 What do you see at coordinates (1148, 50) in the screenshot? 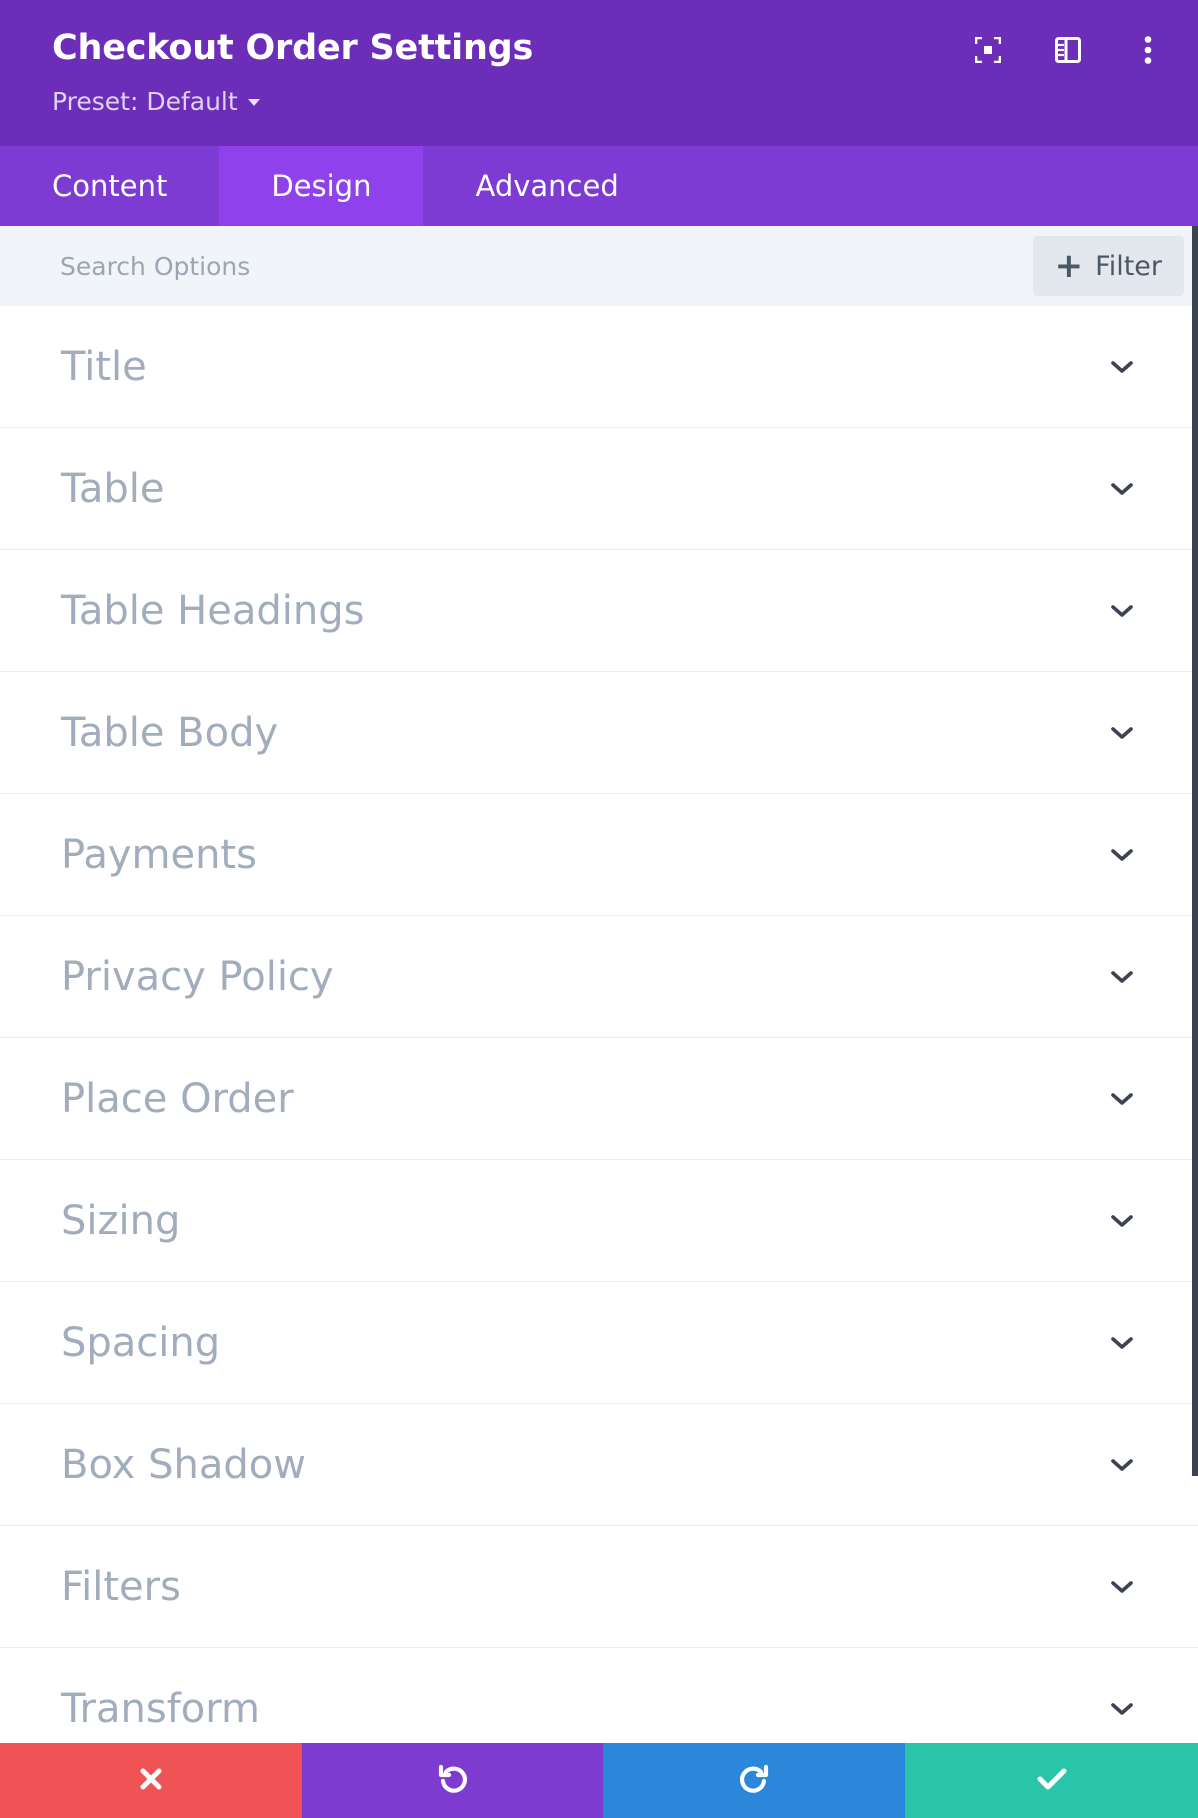
I see `more-vertical-icon` at bounding box center [1148, 50].